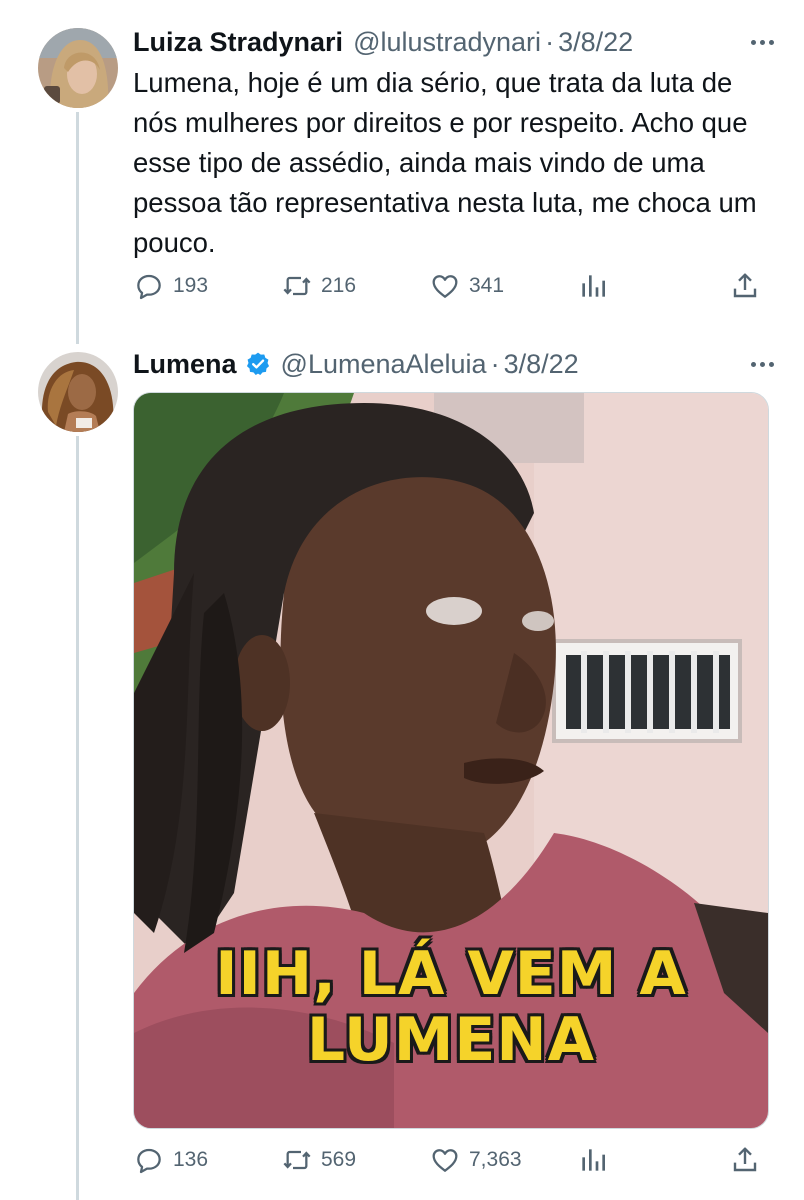 The height and width of the screenshot is (1200, 804). Describe the element at coordinates (318, 286) in the screenshot. I see `retweet-button: 216` at that location.